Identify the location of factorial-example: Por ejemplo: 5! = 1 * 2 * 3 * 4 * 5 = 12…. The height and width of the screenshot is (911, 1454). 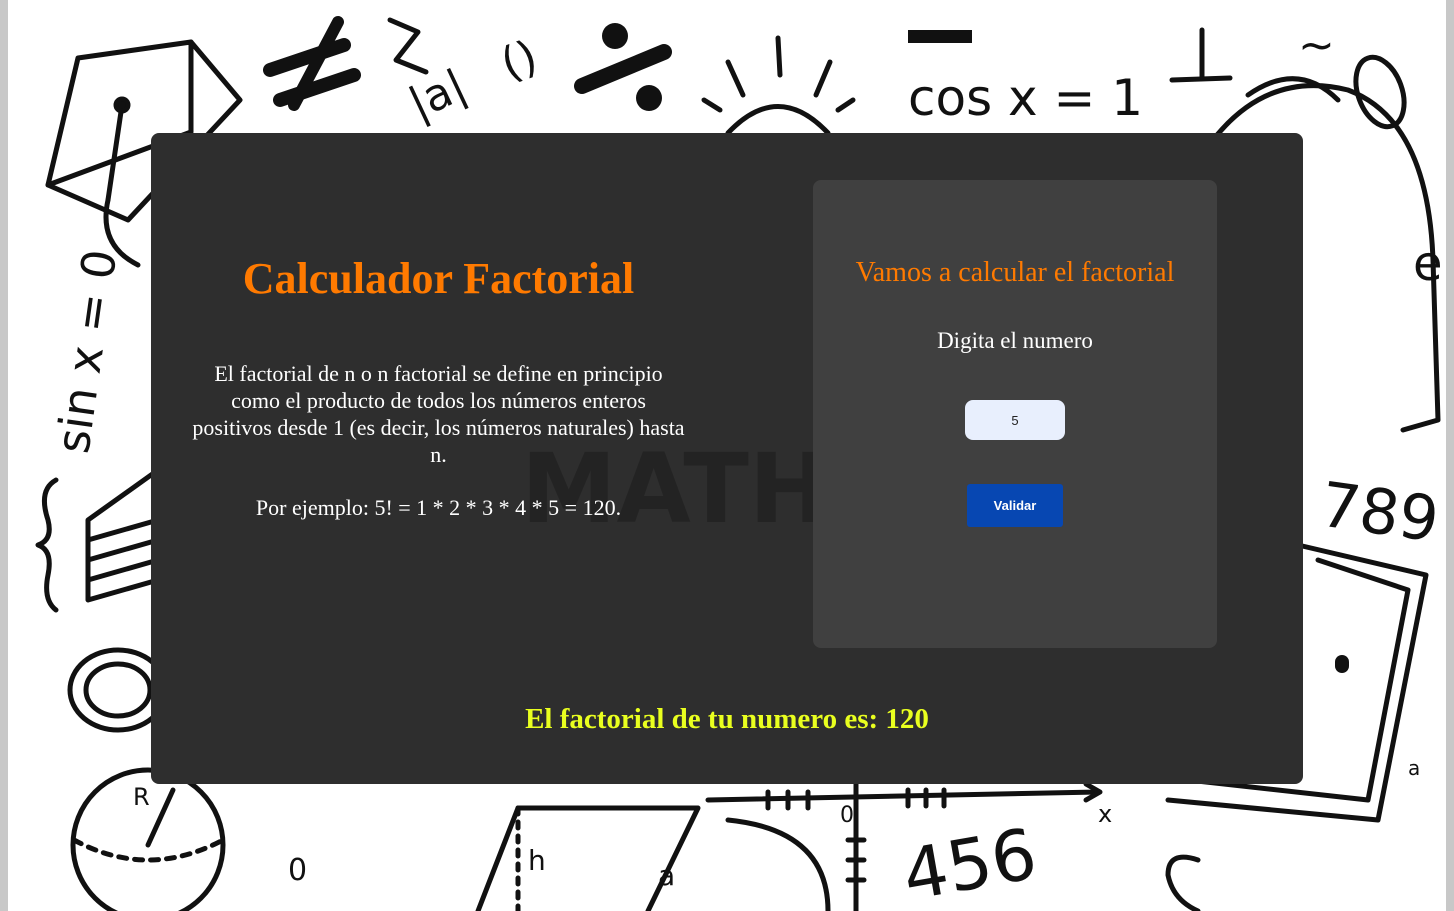
(438, 507).